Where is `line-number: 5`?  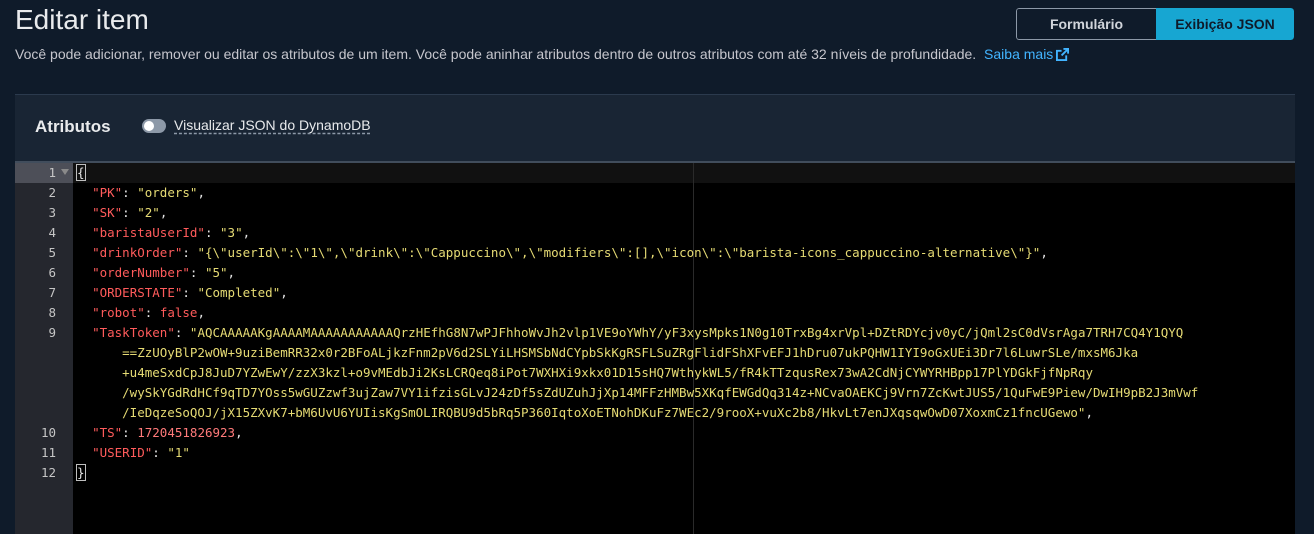
line-number: 5 is located at coordinates (52, 252).